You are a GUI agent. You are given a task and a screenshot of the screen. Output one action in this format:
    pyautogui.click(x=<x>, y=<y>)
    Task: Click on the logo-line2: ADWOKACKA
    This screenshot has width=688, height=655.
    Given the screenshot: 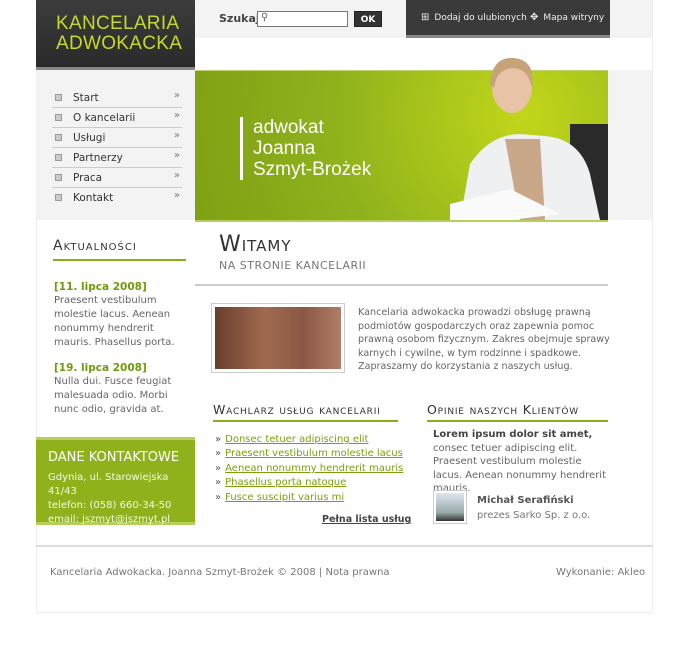 What is the action you would take?
    pyautogui.click(x=119, y=43)
    